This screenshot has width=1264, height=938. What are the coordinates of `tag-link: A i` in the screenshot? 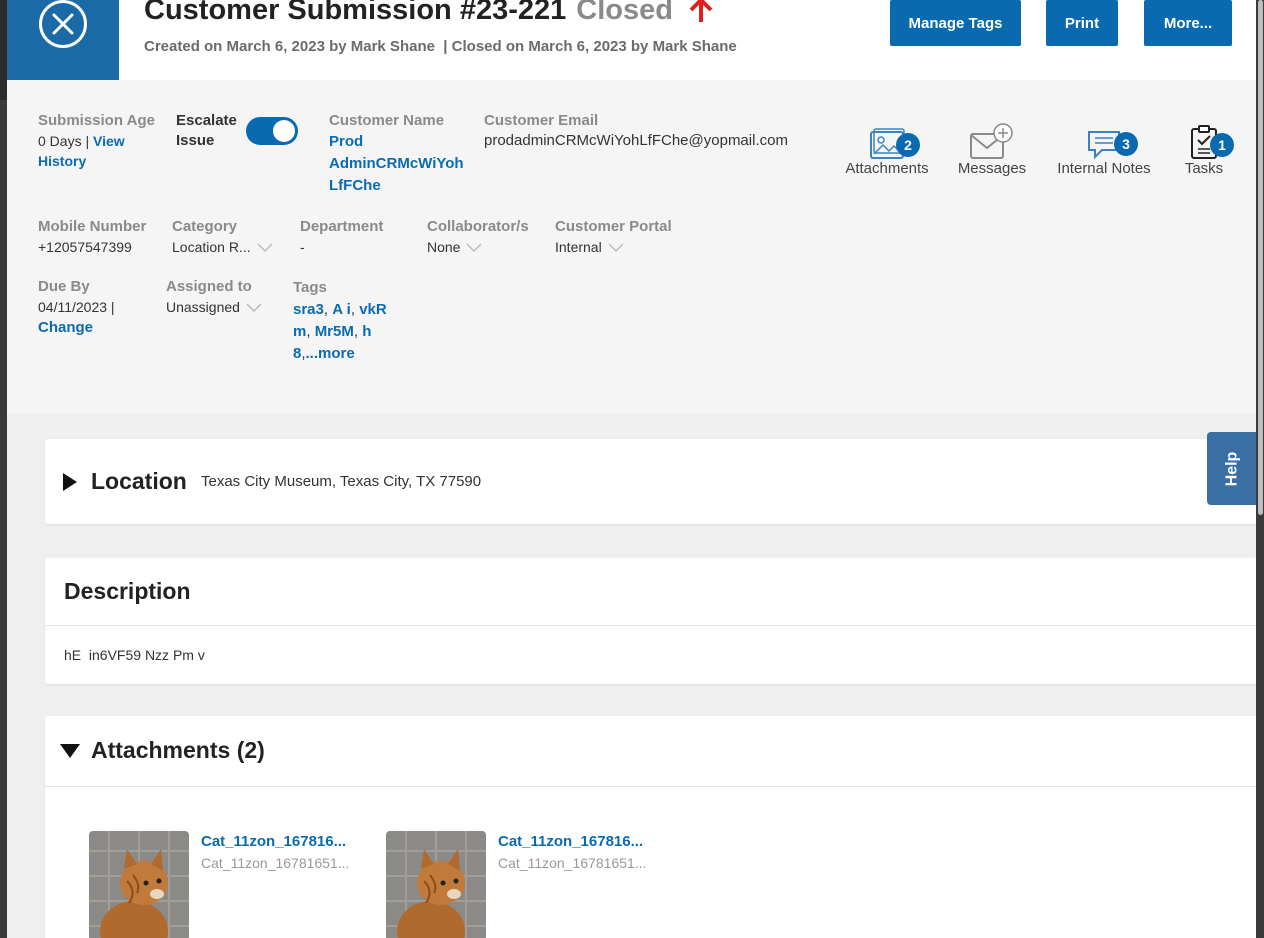 It's located at (341, 309).